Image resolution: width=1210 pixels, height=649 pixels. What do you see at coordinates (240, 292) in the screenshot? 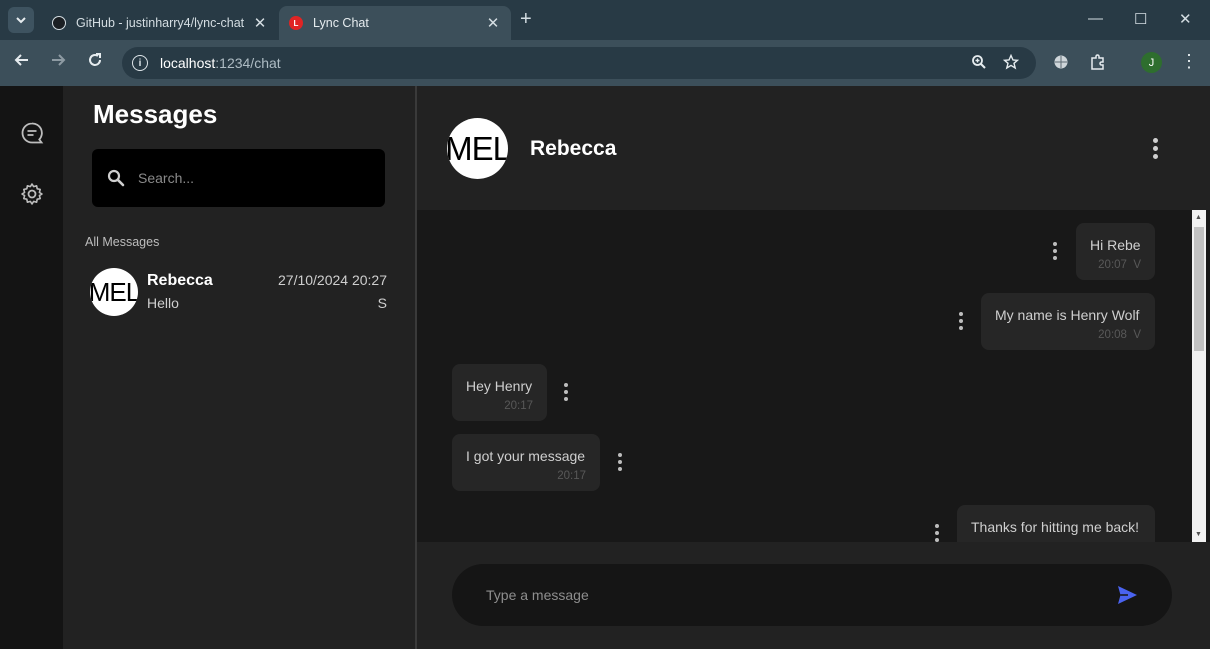
I see `conversation-item: MEL Rebecca 27/10/2024 20:27 Hello S` at bounding box center [240, 292].